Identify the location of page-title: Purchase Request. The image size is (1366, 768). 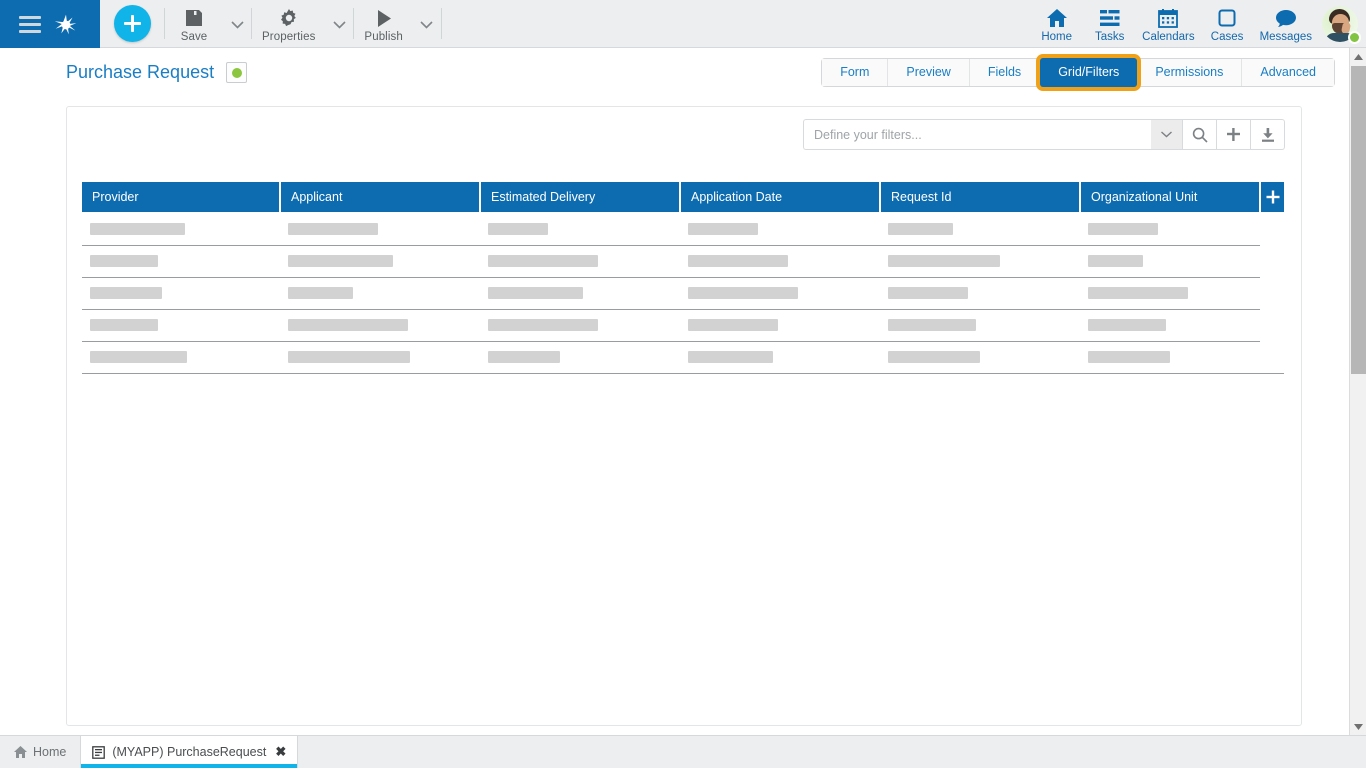
(140, 72).